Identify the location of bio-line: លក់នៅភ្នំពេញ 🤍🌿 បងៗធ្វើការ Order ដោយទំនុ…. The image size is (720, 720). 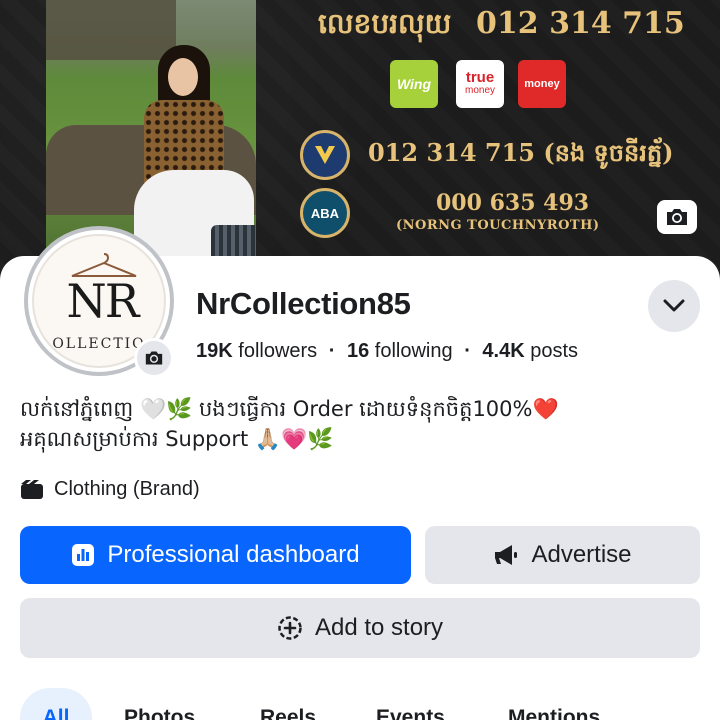
(289, 409).